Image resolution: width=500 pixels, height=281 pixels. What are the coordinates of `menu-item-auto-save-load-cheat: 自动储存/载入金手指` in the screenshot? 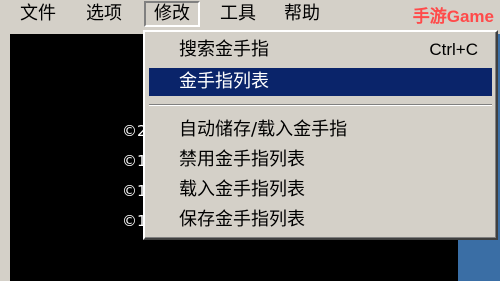 It's located at (320, 130).